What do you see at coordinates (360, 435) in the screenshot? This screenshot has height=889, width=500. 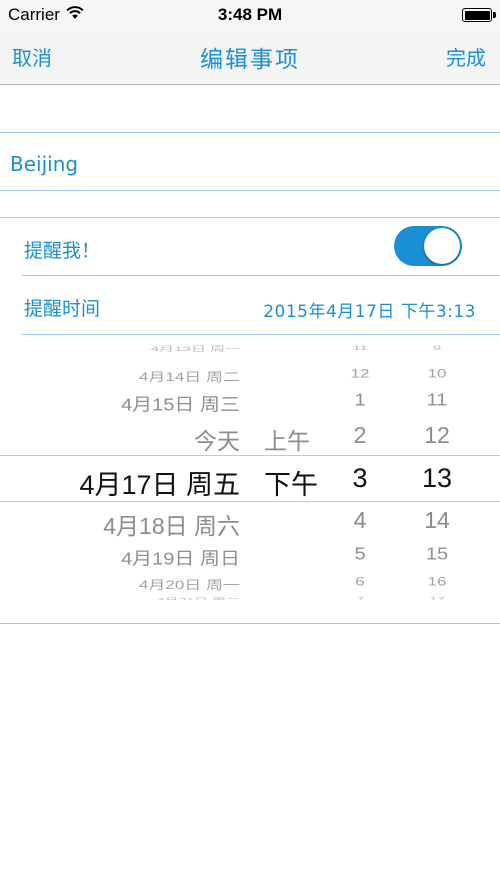 I see `picker-hour: 2` at bounding box center [360, 435].